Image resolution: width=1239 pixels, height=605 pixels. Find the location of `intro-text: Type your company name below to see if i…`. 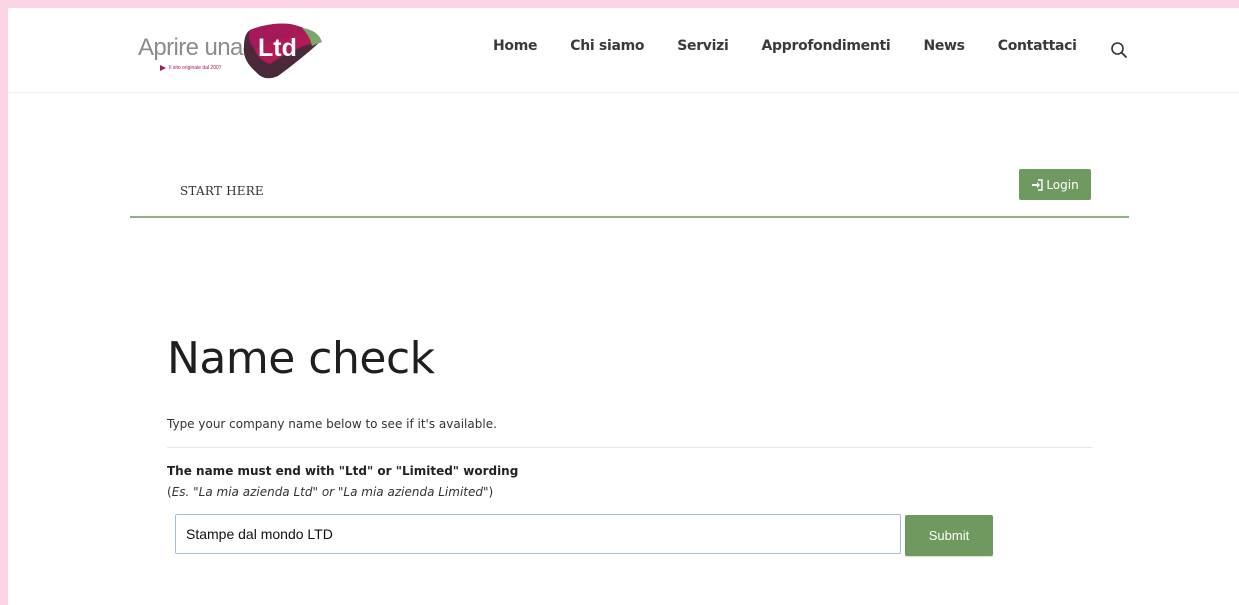

intro-text: Type your company name below to see if i… is located at coordinates (332, 424).